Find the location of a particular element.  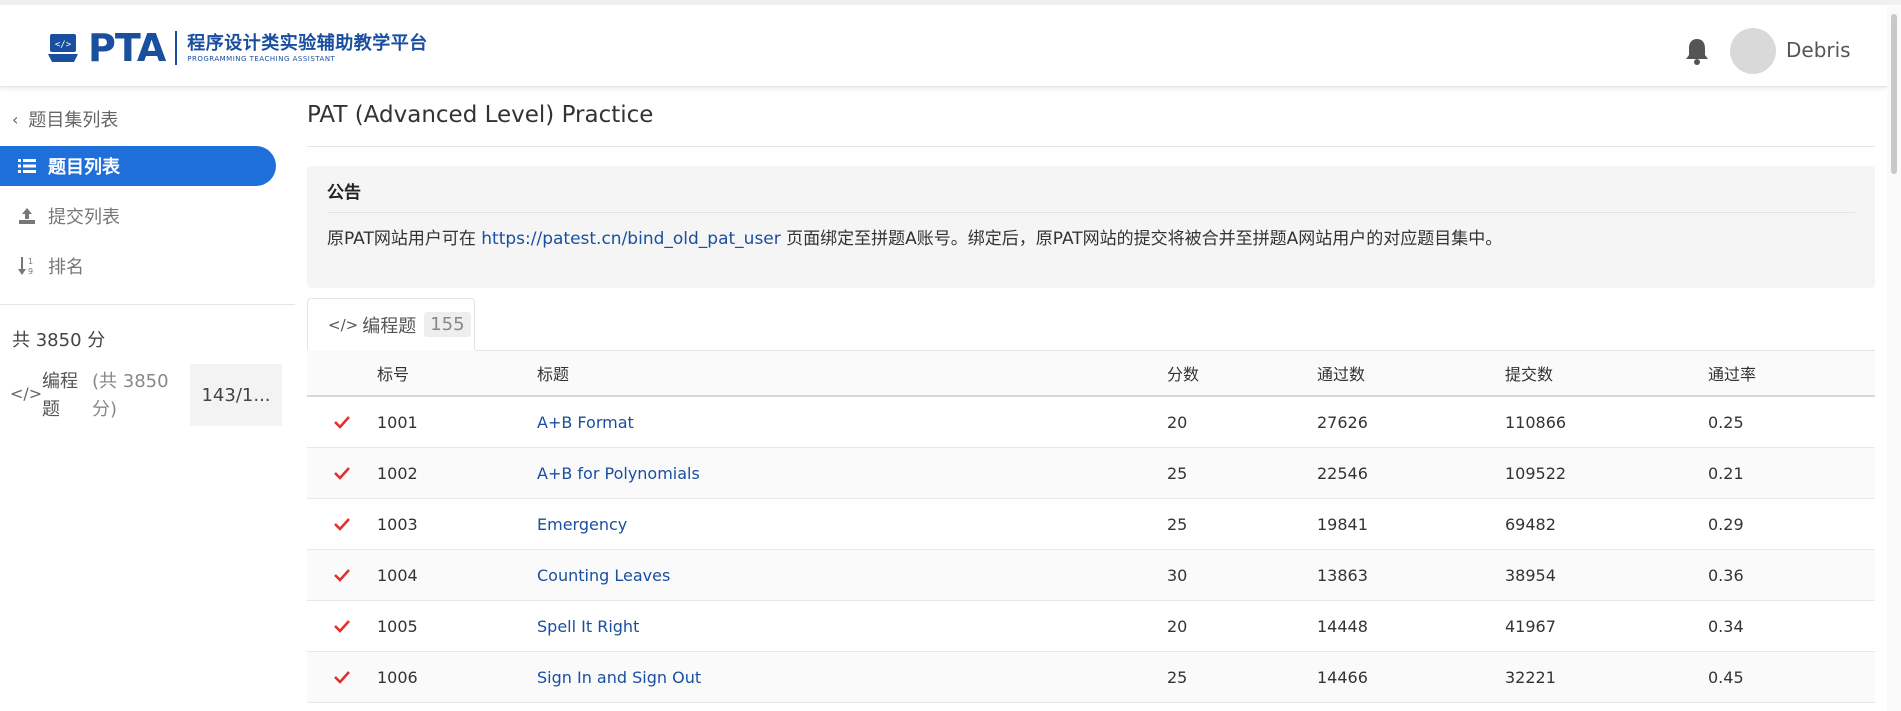

back-to-problem-sets: ‹ 题目集列表 is located at coordinates (65, 119).